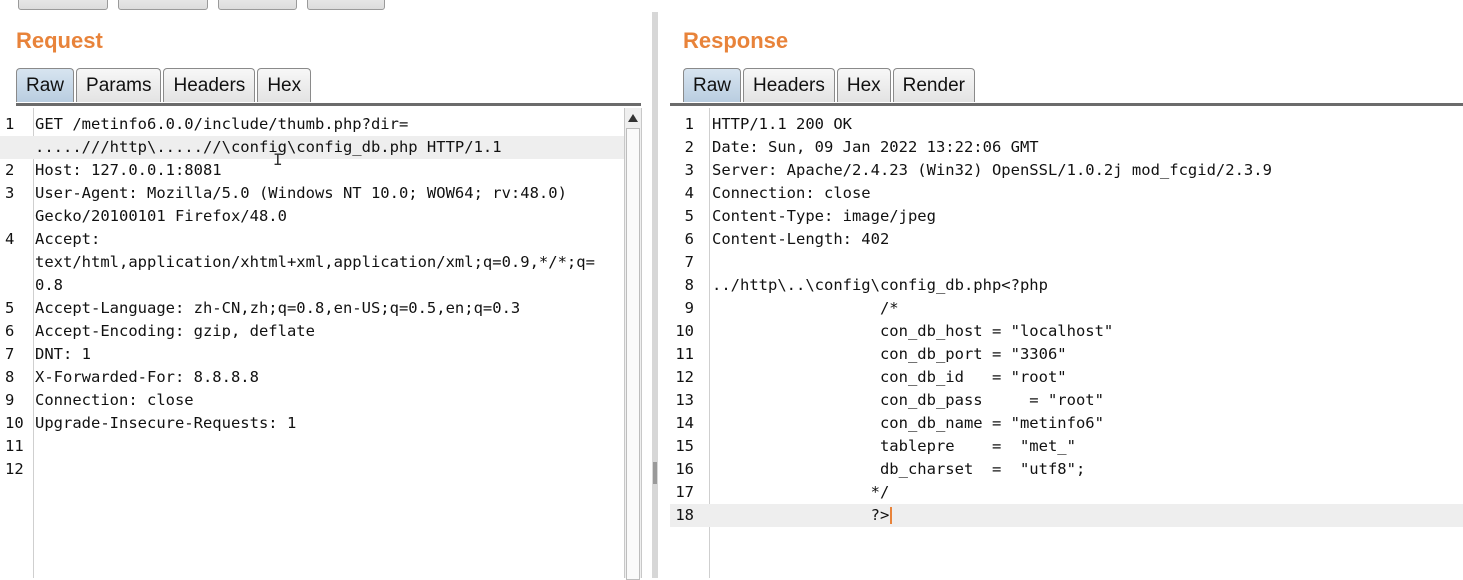 The height and width of the screenshot is (580, 1463). I want to click on line-text: Accept:, so click(68, 239).